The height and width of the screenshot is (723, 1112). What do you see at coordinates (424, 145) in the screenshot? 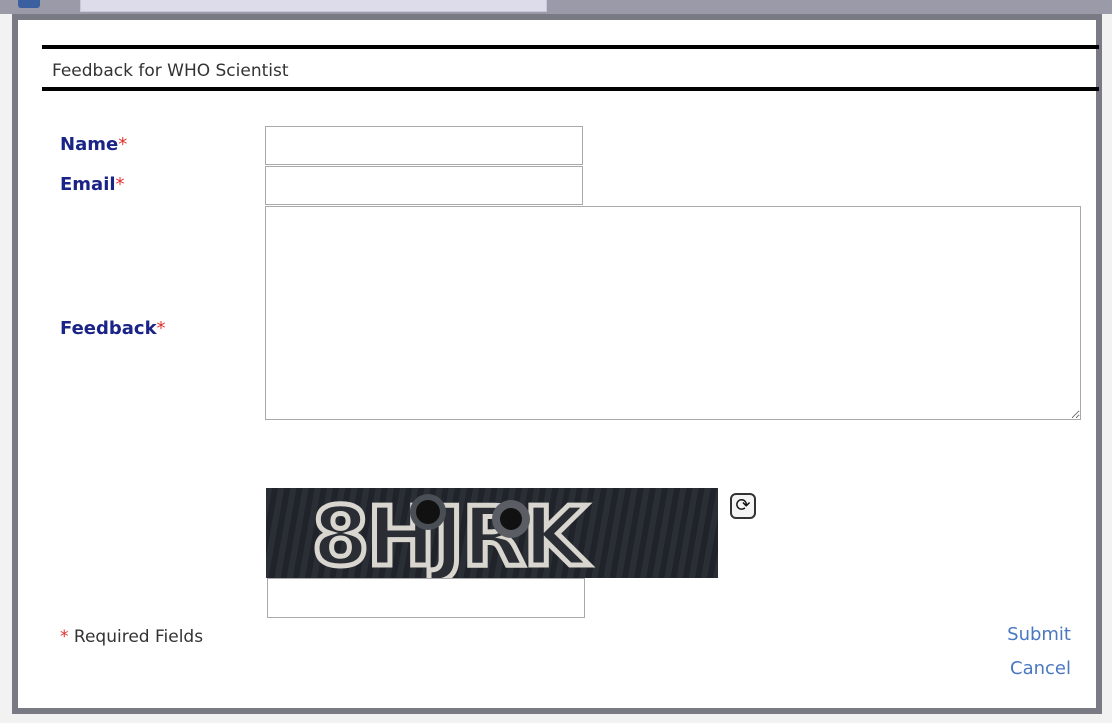
I see `name-input` at bounding box center [424, 145].